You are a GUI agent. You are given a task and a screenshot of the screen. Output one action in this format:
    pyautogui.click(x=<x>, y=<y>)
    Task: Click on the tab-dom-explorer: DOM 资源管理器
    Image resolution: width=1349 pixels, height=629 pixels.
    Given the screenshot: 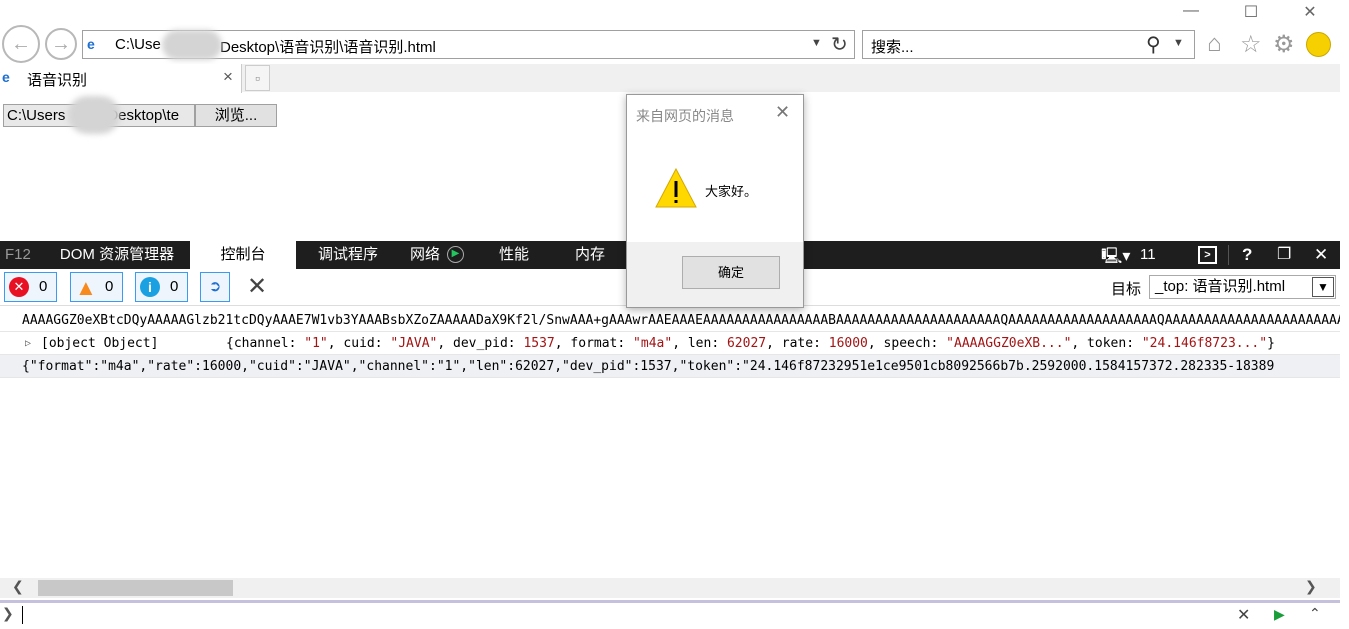 What is the action you would take?
    pyautogui.click(x=117, y=255)
    